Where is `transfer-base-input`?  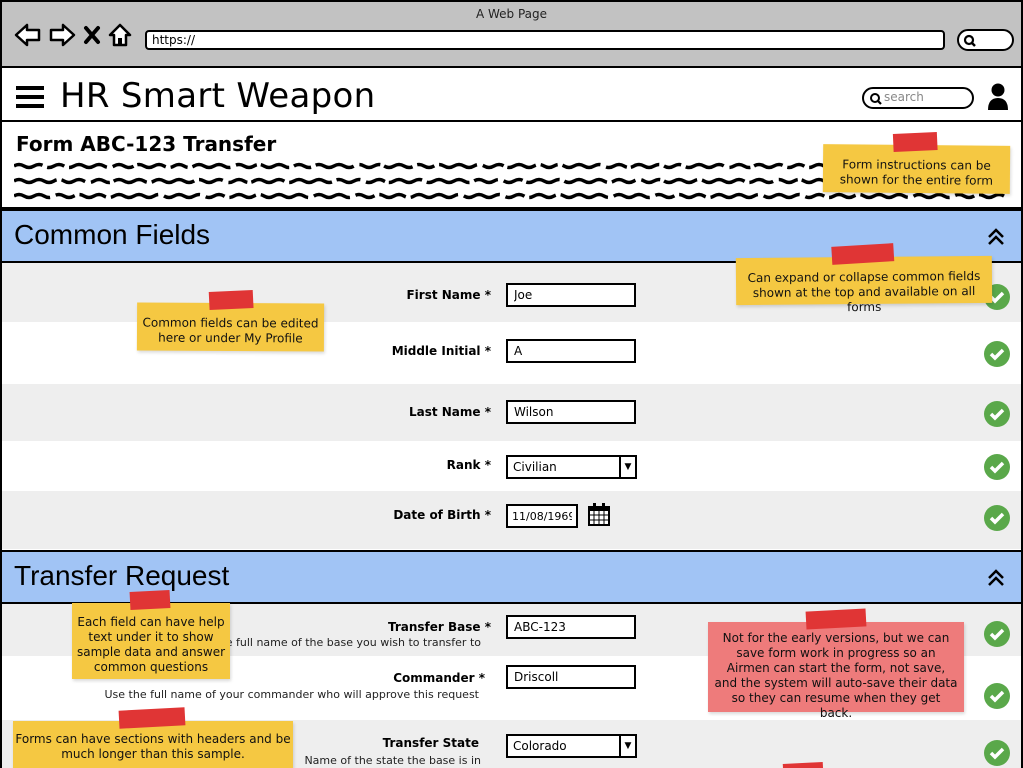 transfer-base-input is located at coordinates (571, 627).